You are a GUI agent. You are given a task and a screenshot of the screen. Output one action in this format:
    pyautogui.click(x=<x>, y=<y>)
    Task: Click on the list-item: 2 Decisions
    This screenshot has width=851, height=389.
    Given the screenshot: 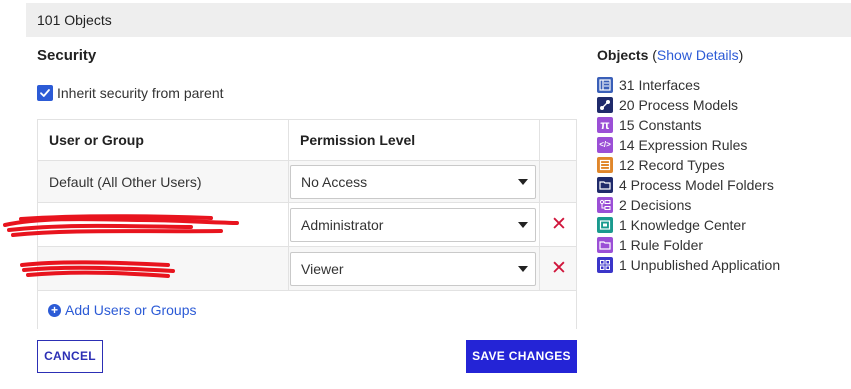 What is the action you would take?
    pyautogui.click(x=688, y=205)
    